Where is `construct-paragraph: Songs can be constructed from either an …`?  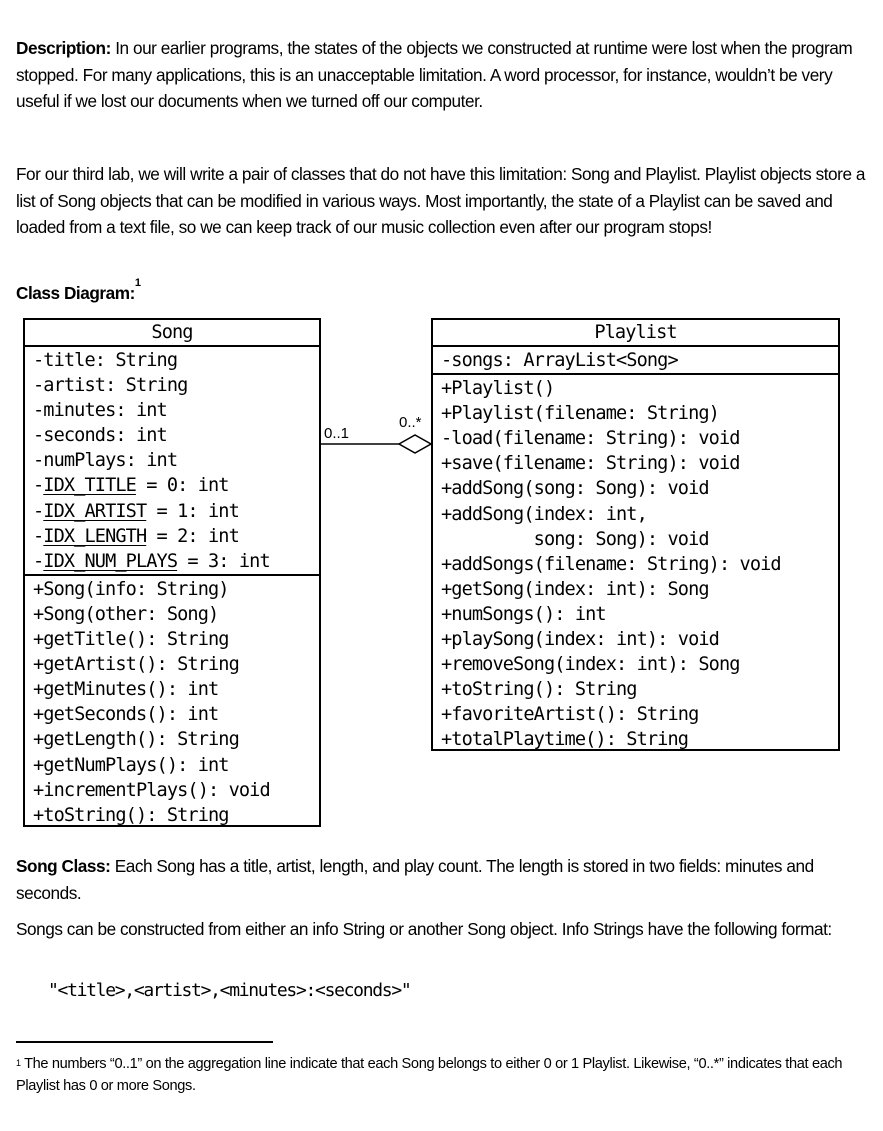
construct-paragraph: Songs can be constructed from either an … is located at coordinates (424, 929).